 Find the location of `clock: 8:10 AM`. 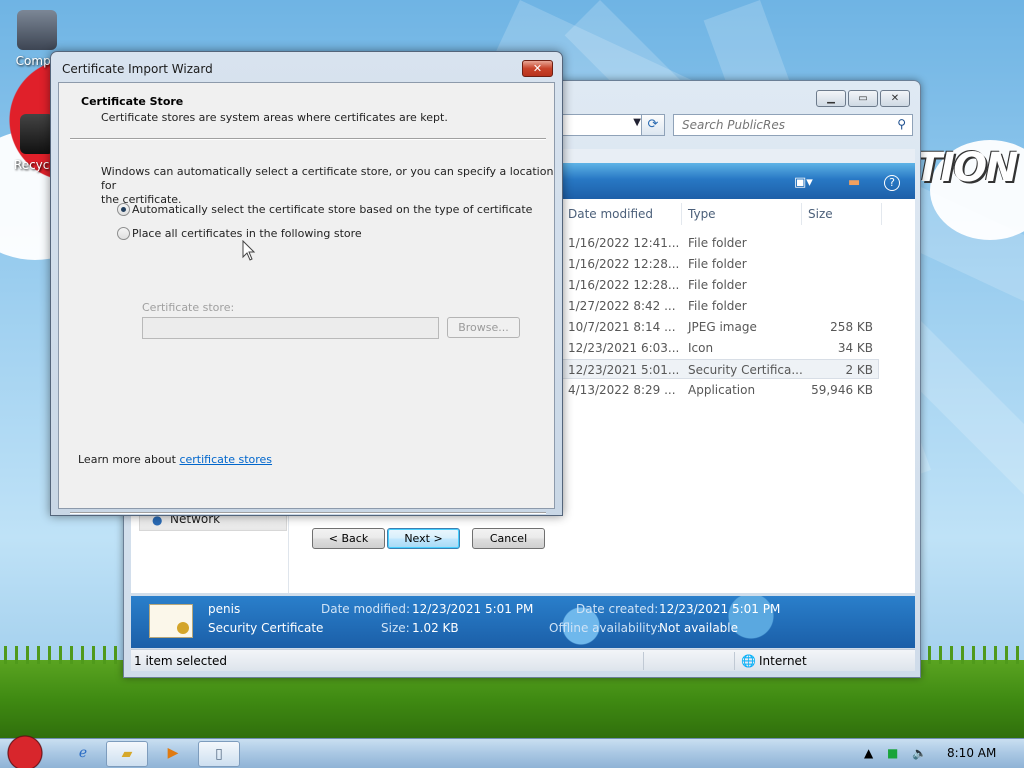

clock: 8:10 AM is located at coordinates (971, 753).